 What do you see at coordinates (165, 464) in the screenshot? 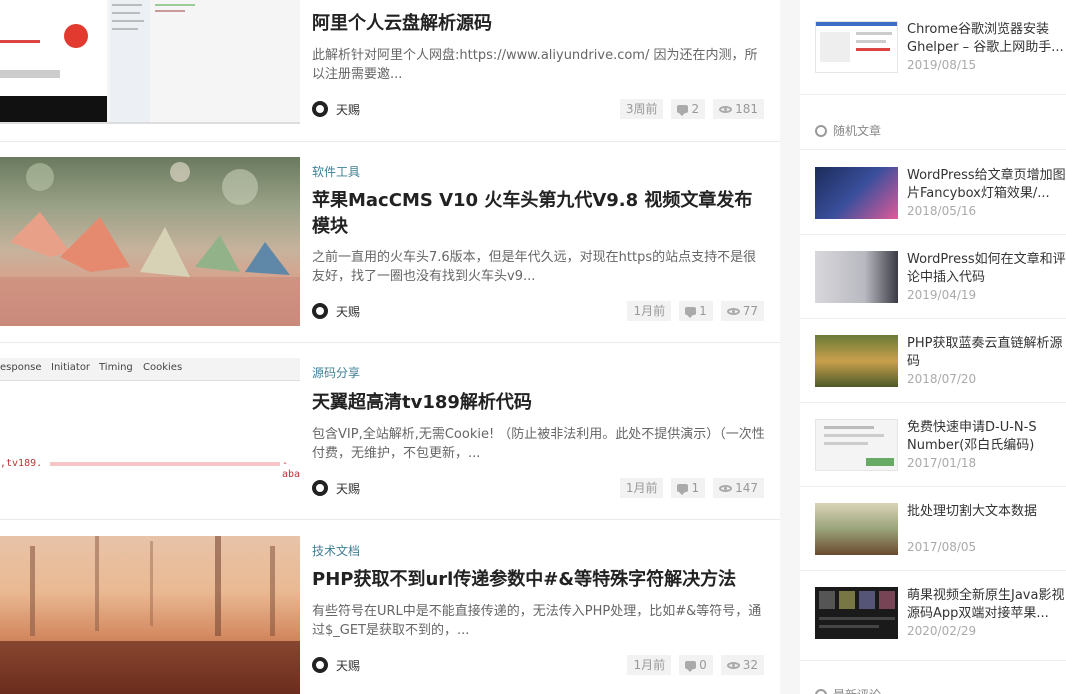
I see `redacted-bar` at bounding box center [165, 464].